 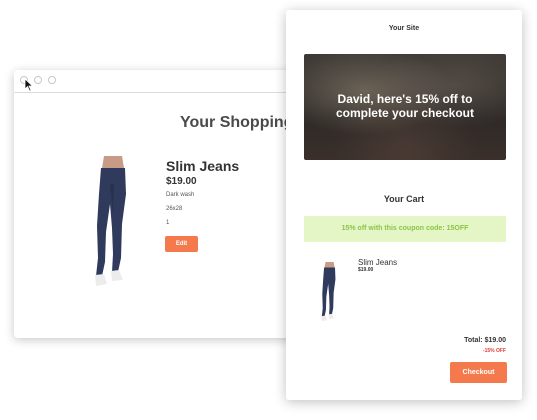 I want to click on cart-total: Total: $19.00, so click(x=485, y=340).